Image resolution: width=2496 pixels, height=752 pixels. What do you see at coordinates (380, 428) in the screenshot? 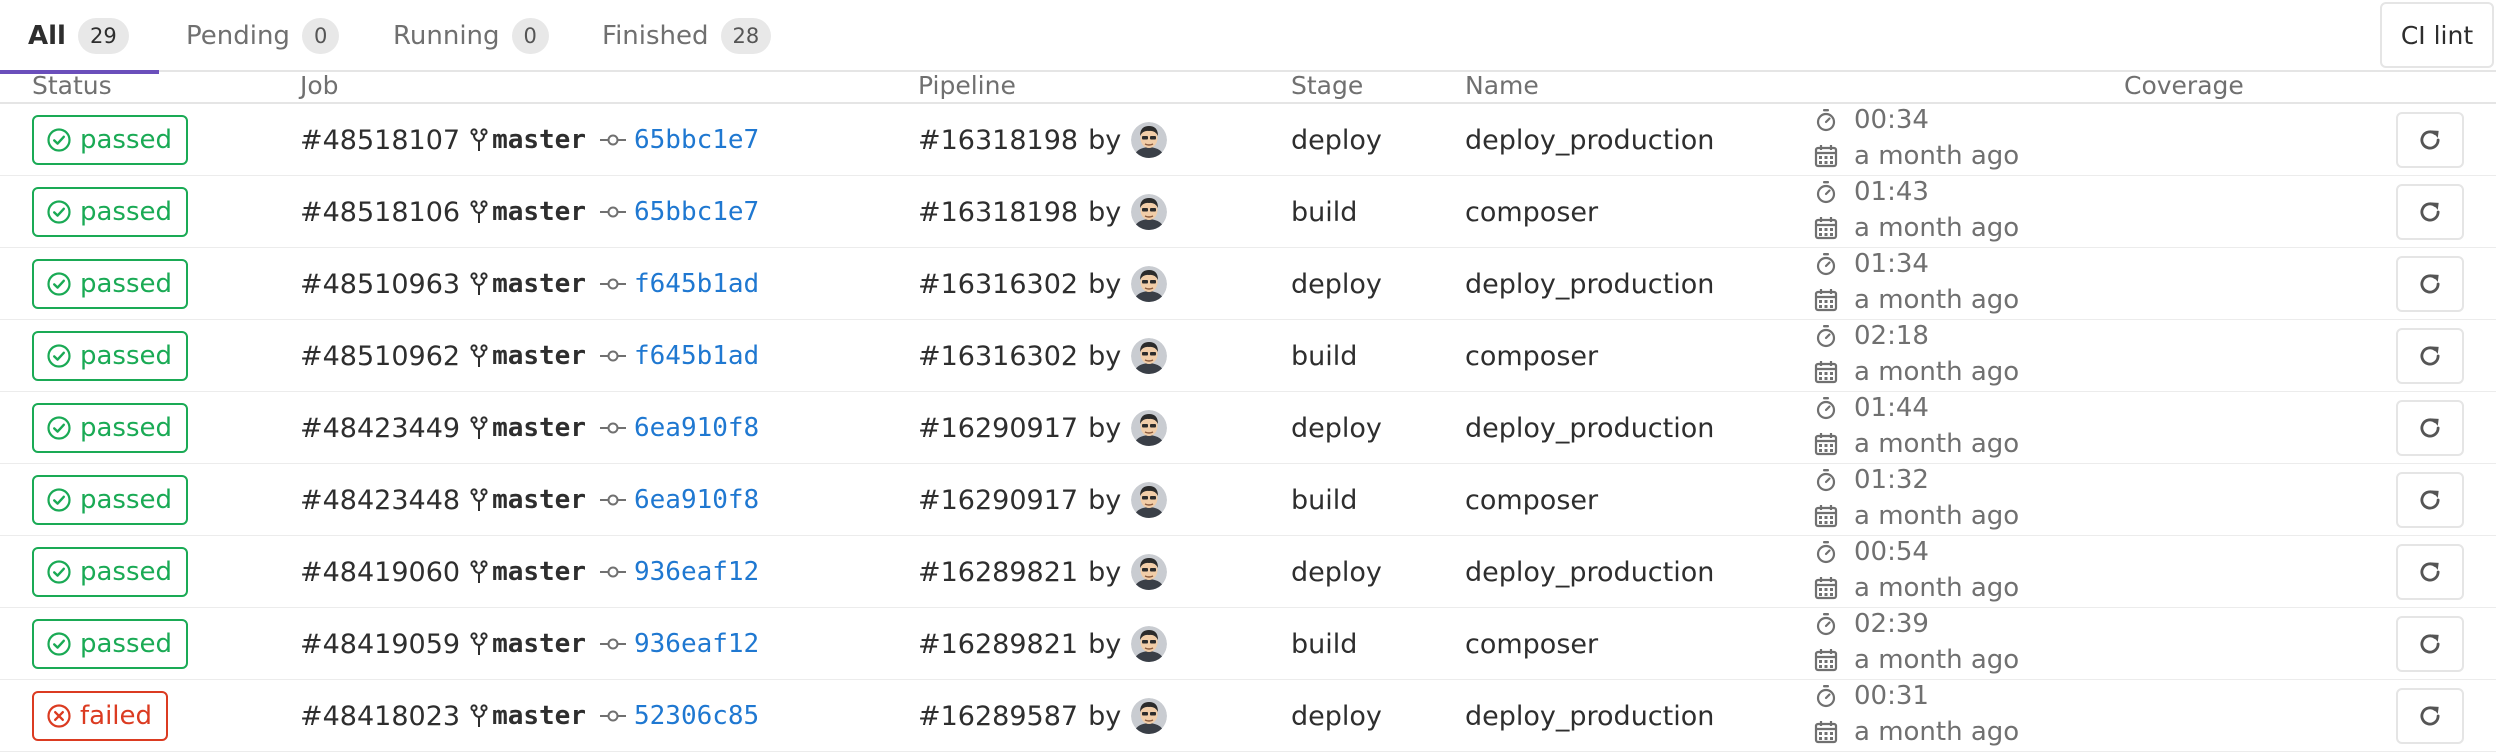
I see `job-link: #48423449` at bounding box center [380, 428].